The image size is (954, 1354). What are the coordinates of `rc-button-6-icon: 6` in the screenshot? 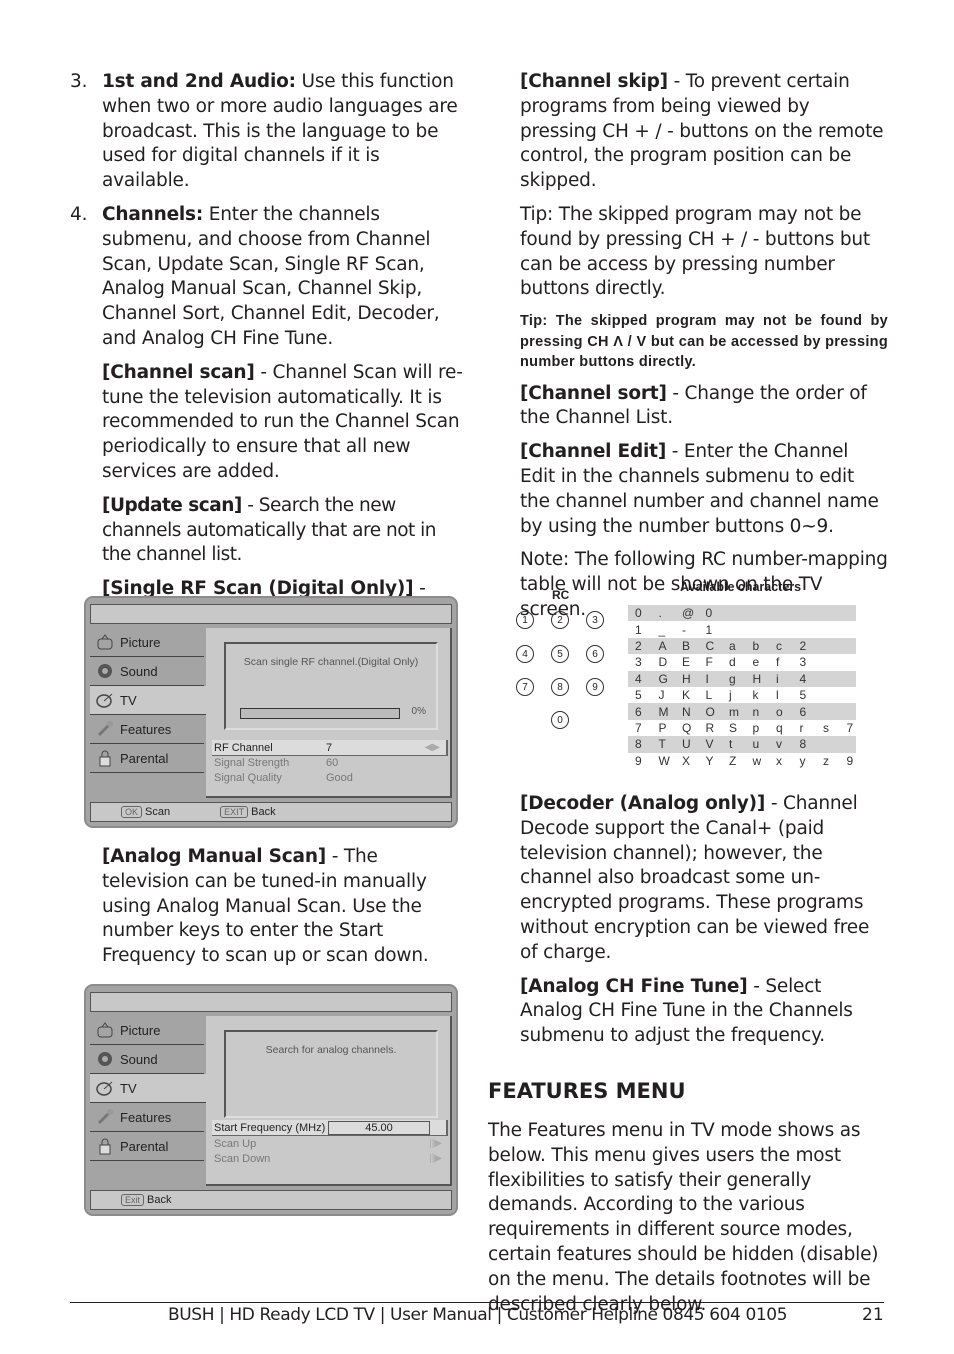 It's located at (595, 654).